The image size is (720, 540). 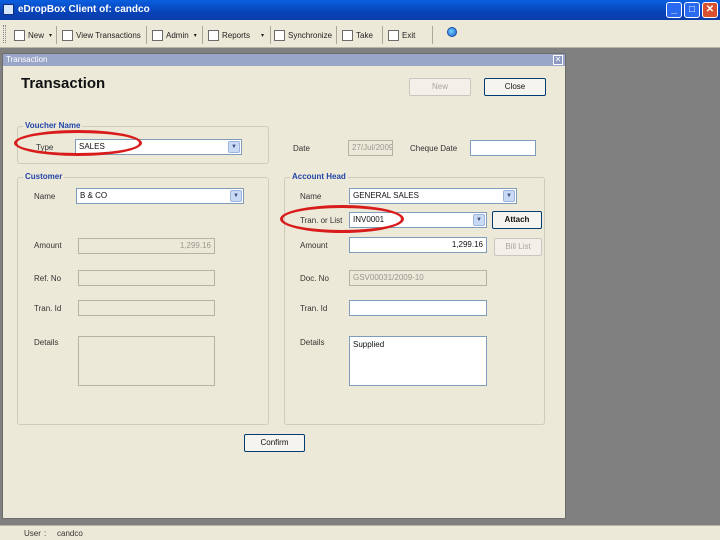 What do you see at coordinates (53, 125) in the screenshot?
I see `voucher-group-title: Voucher Name` at bounding box center [53, 125].